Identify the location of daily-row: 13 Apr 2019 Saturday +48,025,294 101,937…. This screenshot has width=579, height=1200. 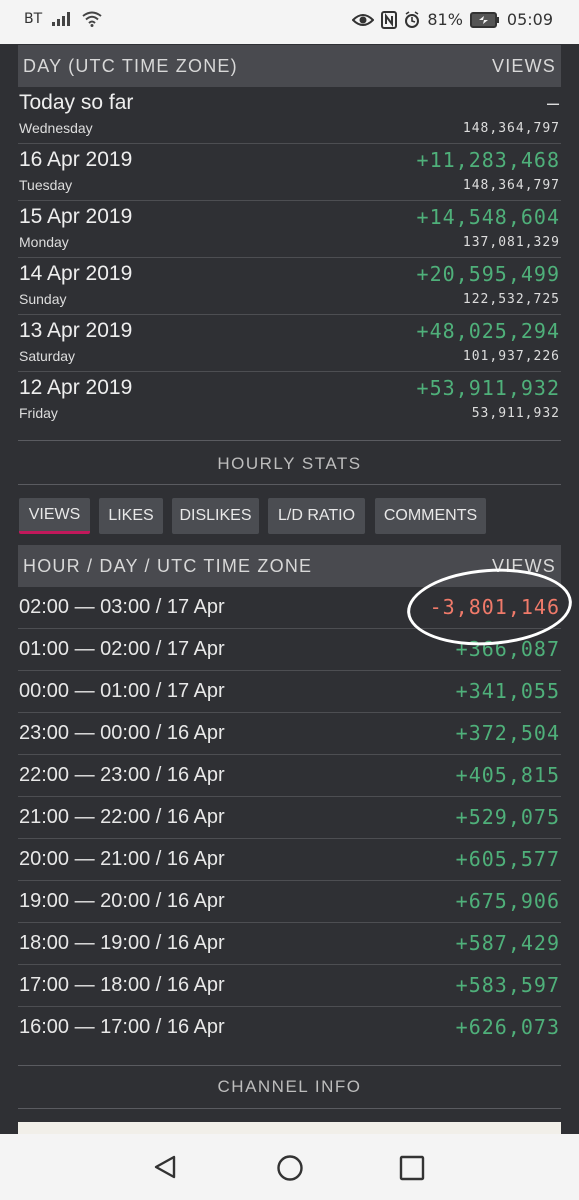
(289, 343).